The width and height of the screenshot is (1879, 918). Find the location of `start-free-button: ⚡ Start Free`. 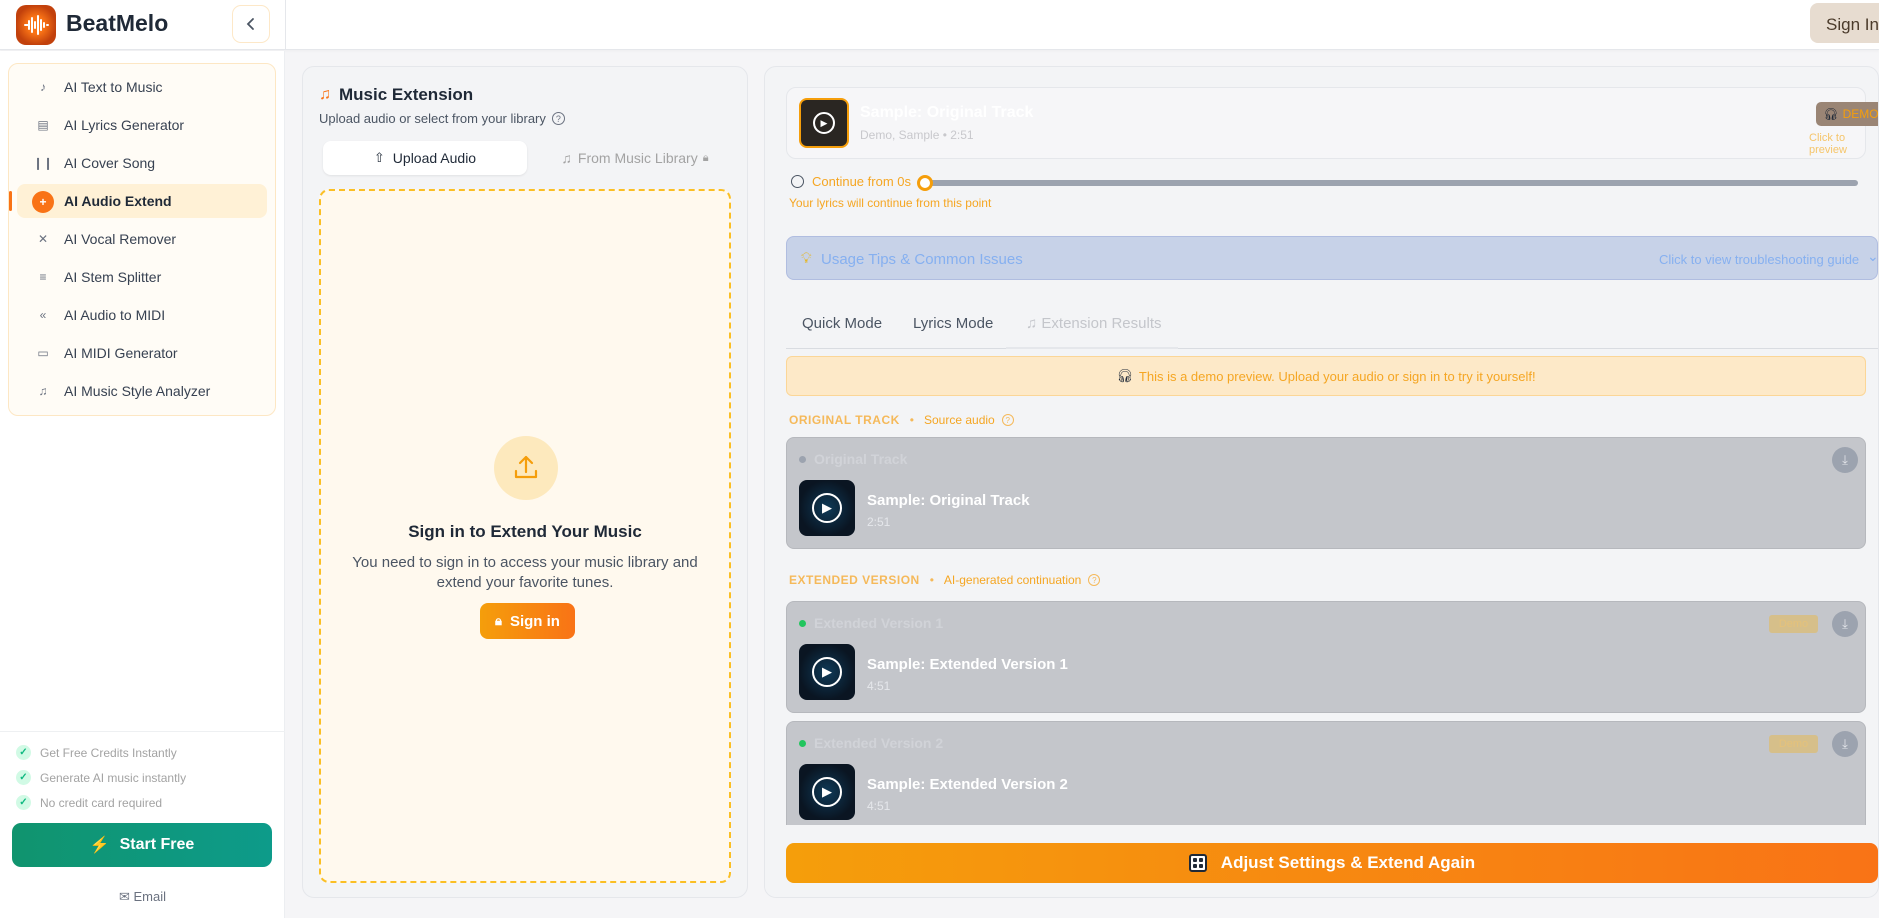

start-free-button: ⚡ Start Free is located at coordinates (142, 845).